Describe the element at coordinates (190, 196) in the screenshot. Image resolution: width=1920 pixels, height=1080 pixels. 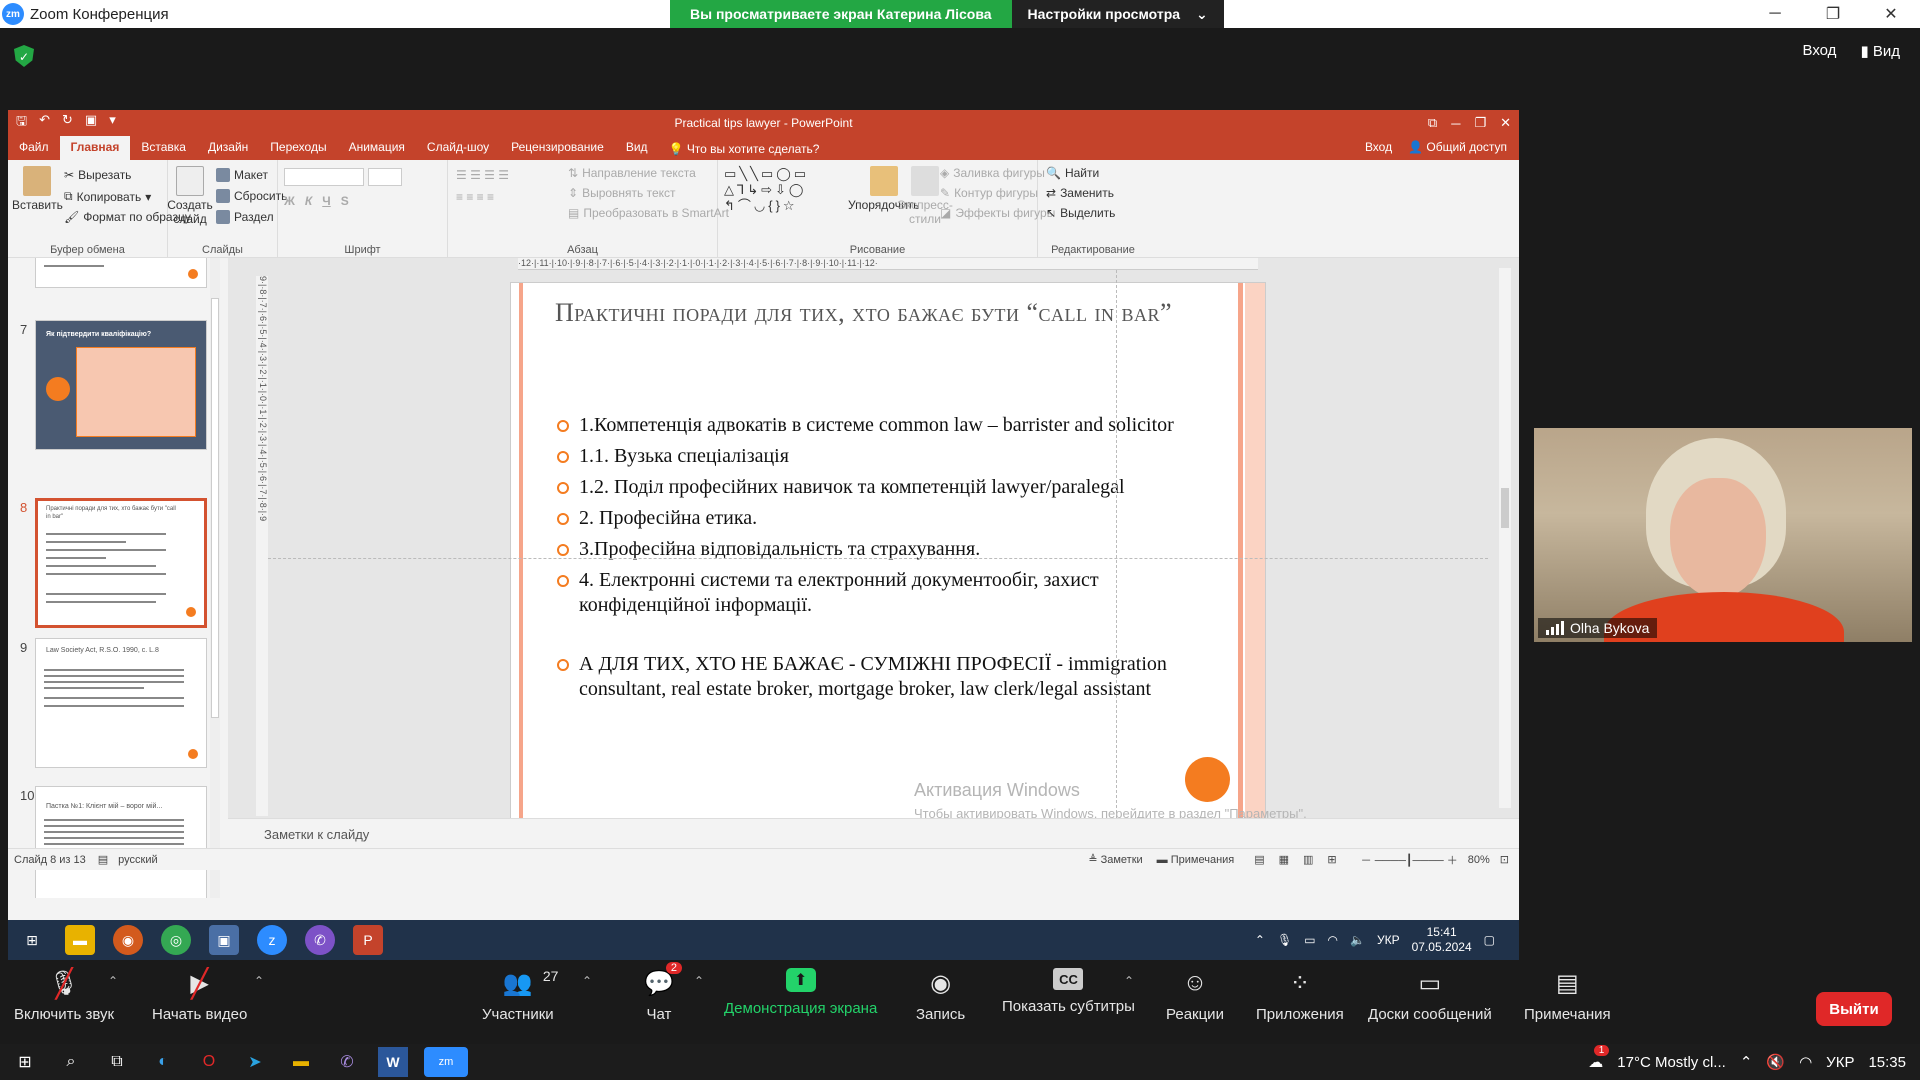
I see `new-slide-button: Создать слайд` at that location.